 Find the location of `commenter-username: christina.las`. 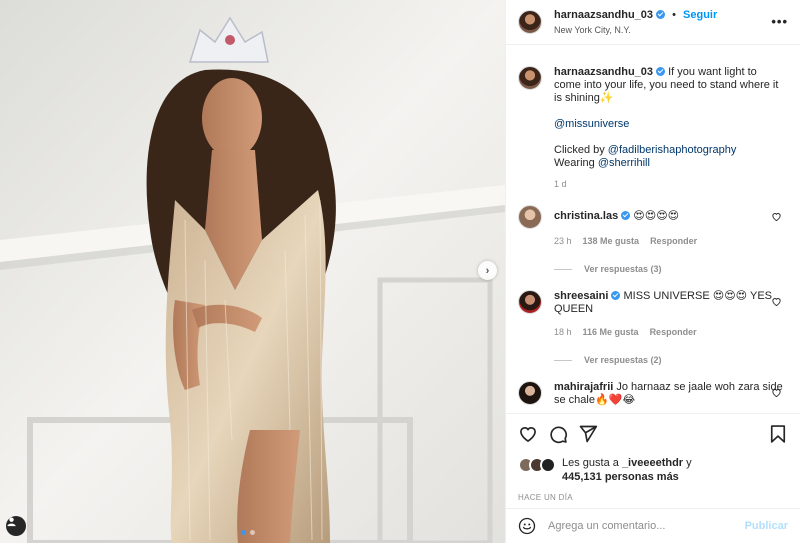

commenter-username: christina.las is located at coordinates (586, 216).